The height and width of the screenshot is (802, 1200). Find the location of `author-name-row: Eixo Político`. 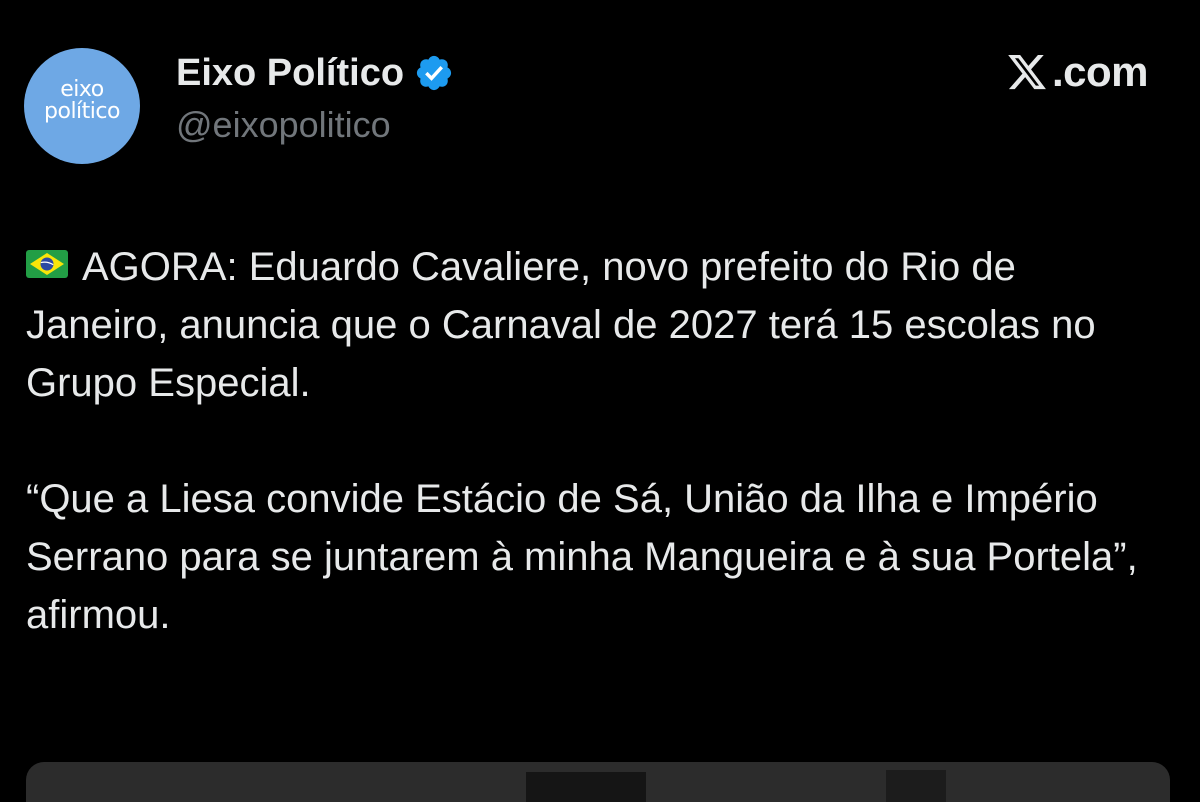

author-name-row: Eixo Político is located at coordinates (315, 73).